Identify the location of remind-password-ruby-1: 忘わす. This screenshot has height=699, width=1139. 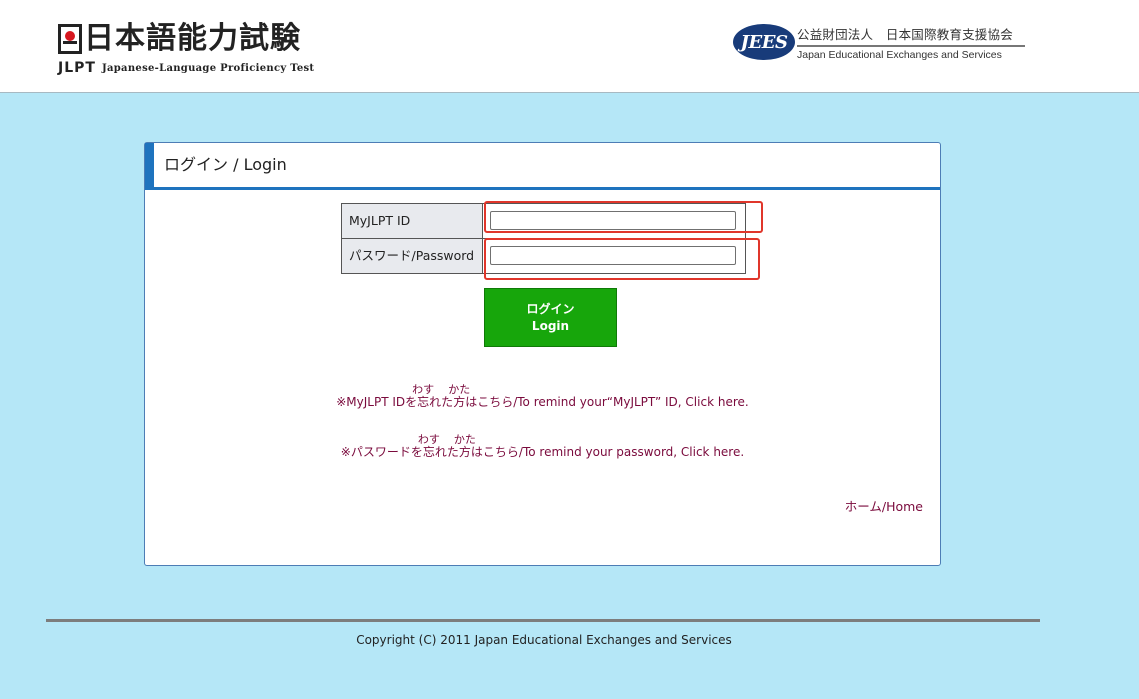
(429, 446).